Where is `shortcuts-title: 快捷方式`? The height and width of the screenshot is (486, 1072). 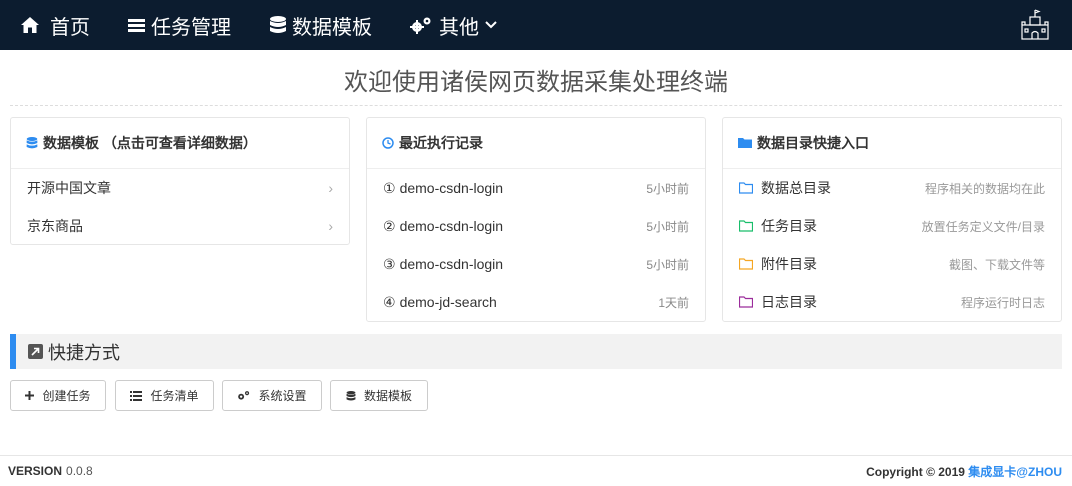 shortcuts-title: 快捷方式 is located at coordinates (84, 352).